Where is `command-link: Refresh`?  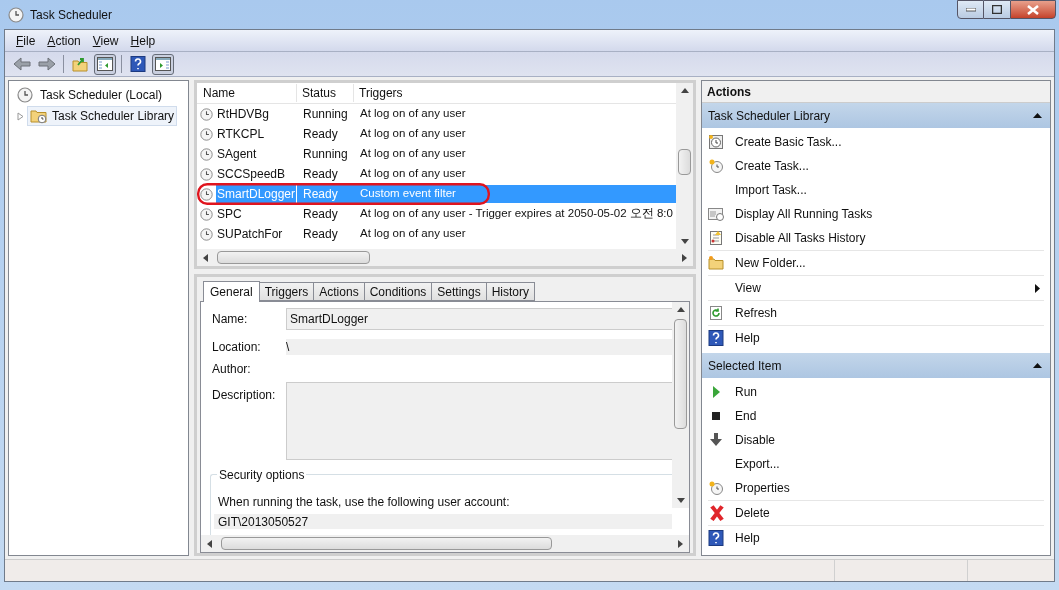
command-link: Refresh is located at coordinates (876, 313).